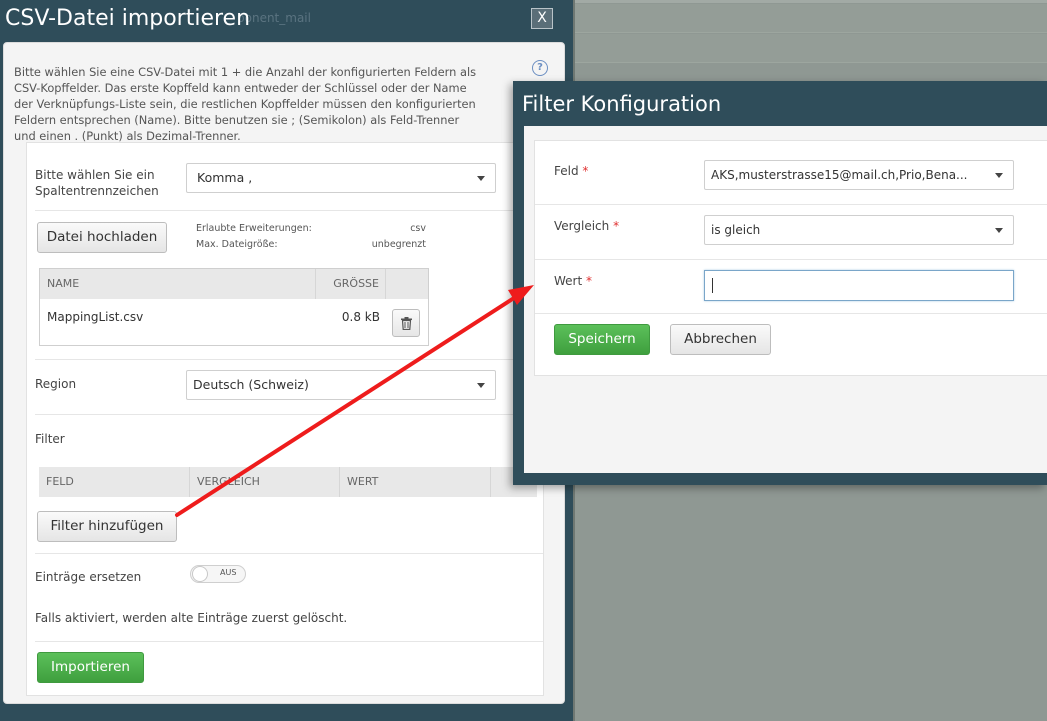 The image size is (1047, 721). What do you see at coordinates (859, 230) in the screenshot?
I see `compare-select: is gleich` at bounding box center [859, 230].